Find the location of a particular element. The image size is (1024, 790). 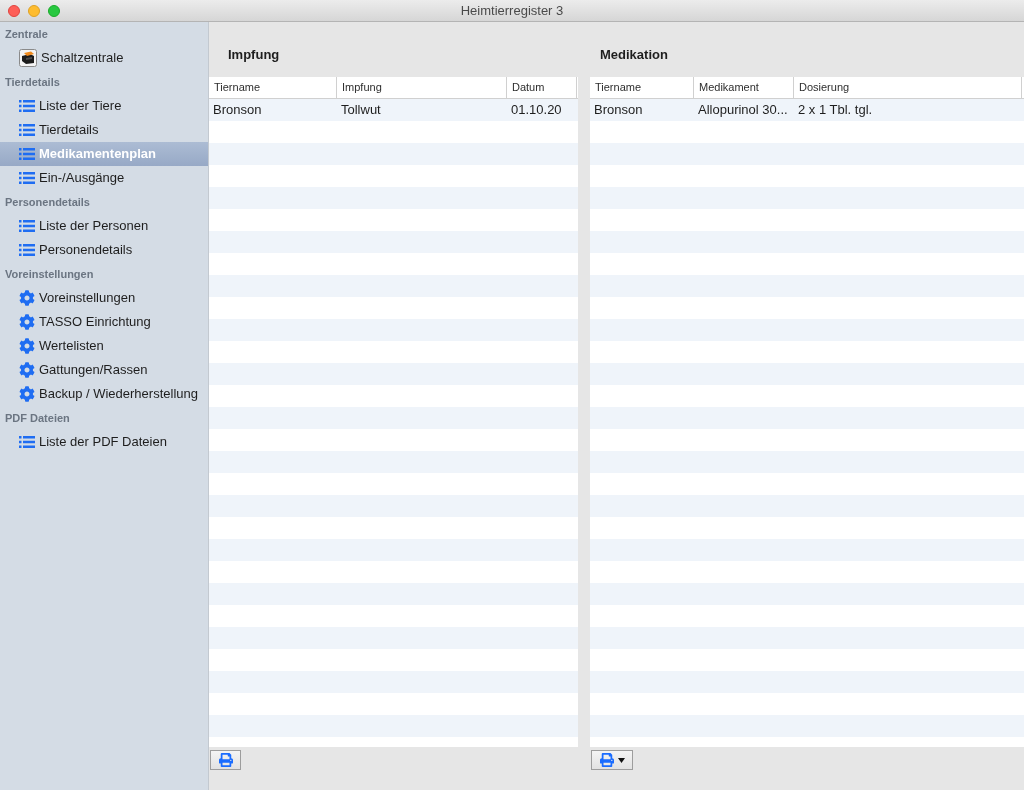

box-icon is located at coordinates (28, 58).